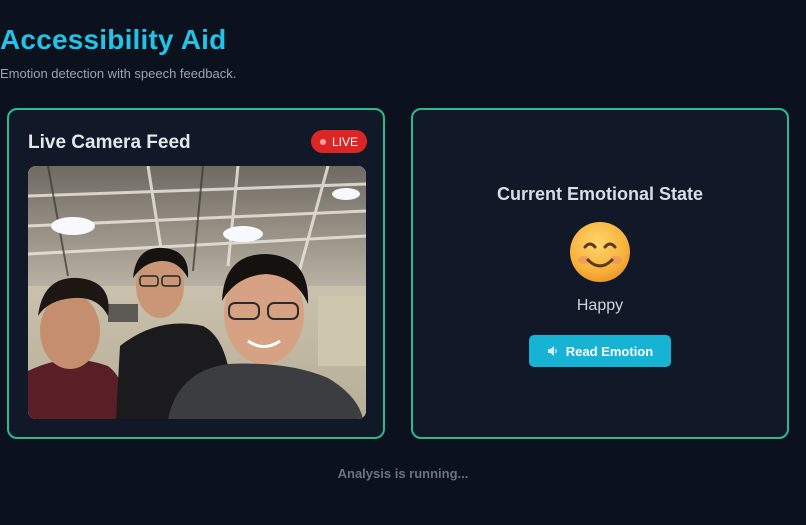  Describe the element at coordinates (322, 141) in the screenshot. I see `live-dot-icon` at that location.